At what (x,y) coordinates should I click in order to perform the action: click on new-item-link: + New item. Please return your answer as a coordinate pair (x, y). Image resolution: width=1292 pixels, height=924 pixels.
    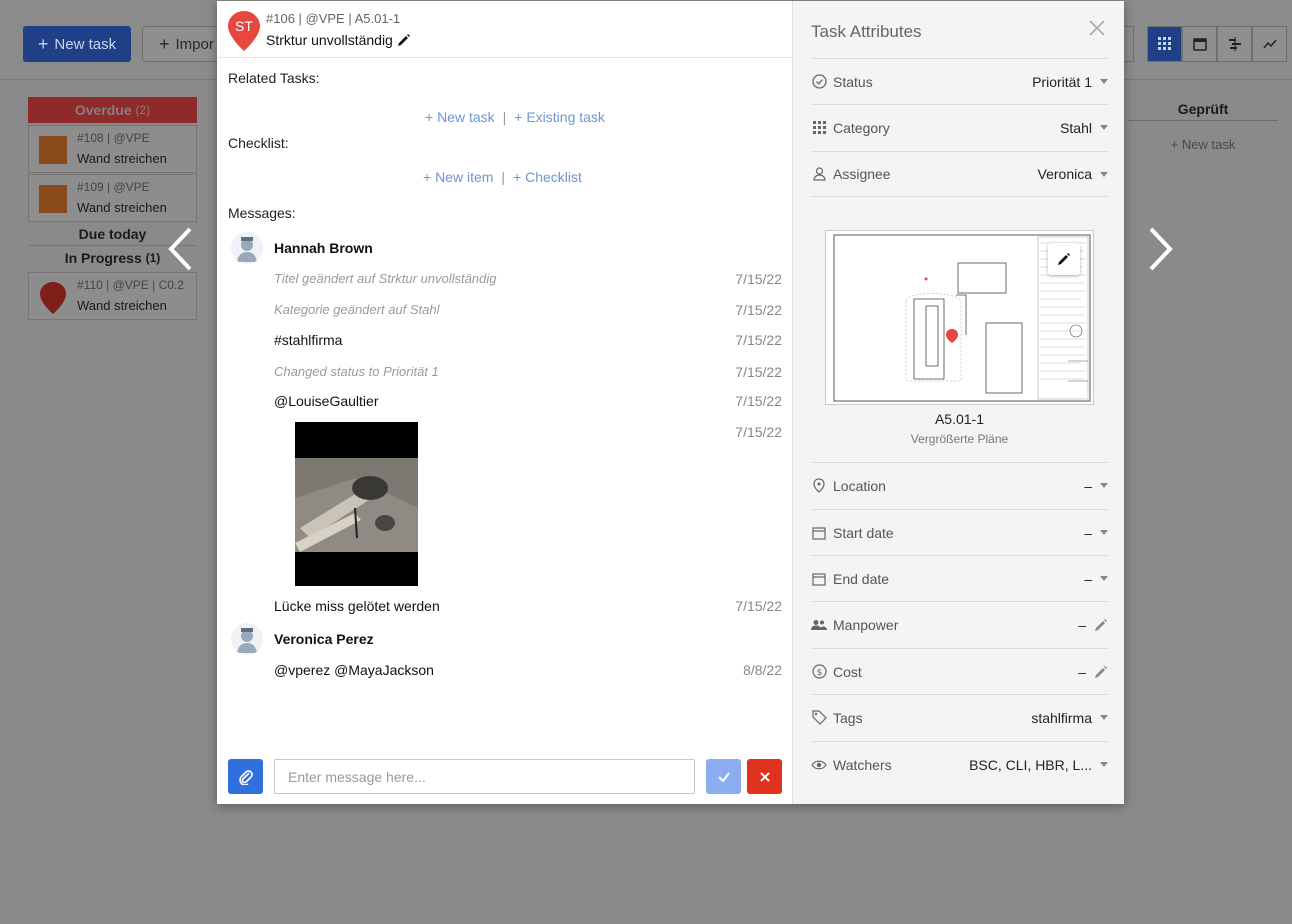
    Looking at the image, I should click on (458, 177).